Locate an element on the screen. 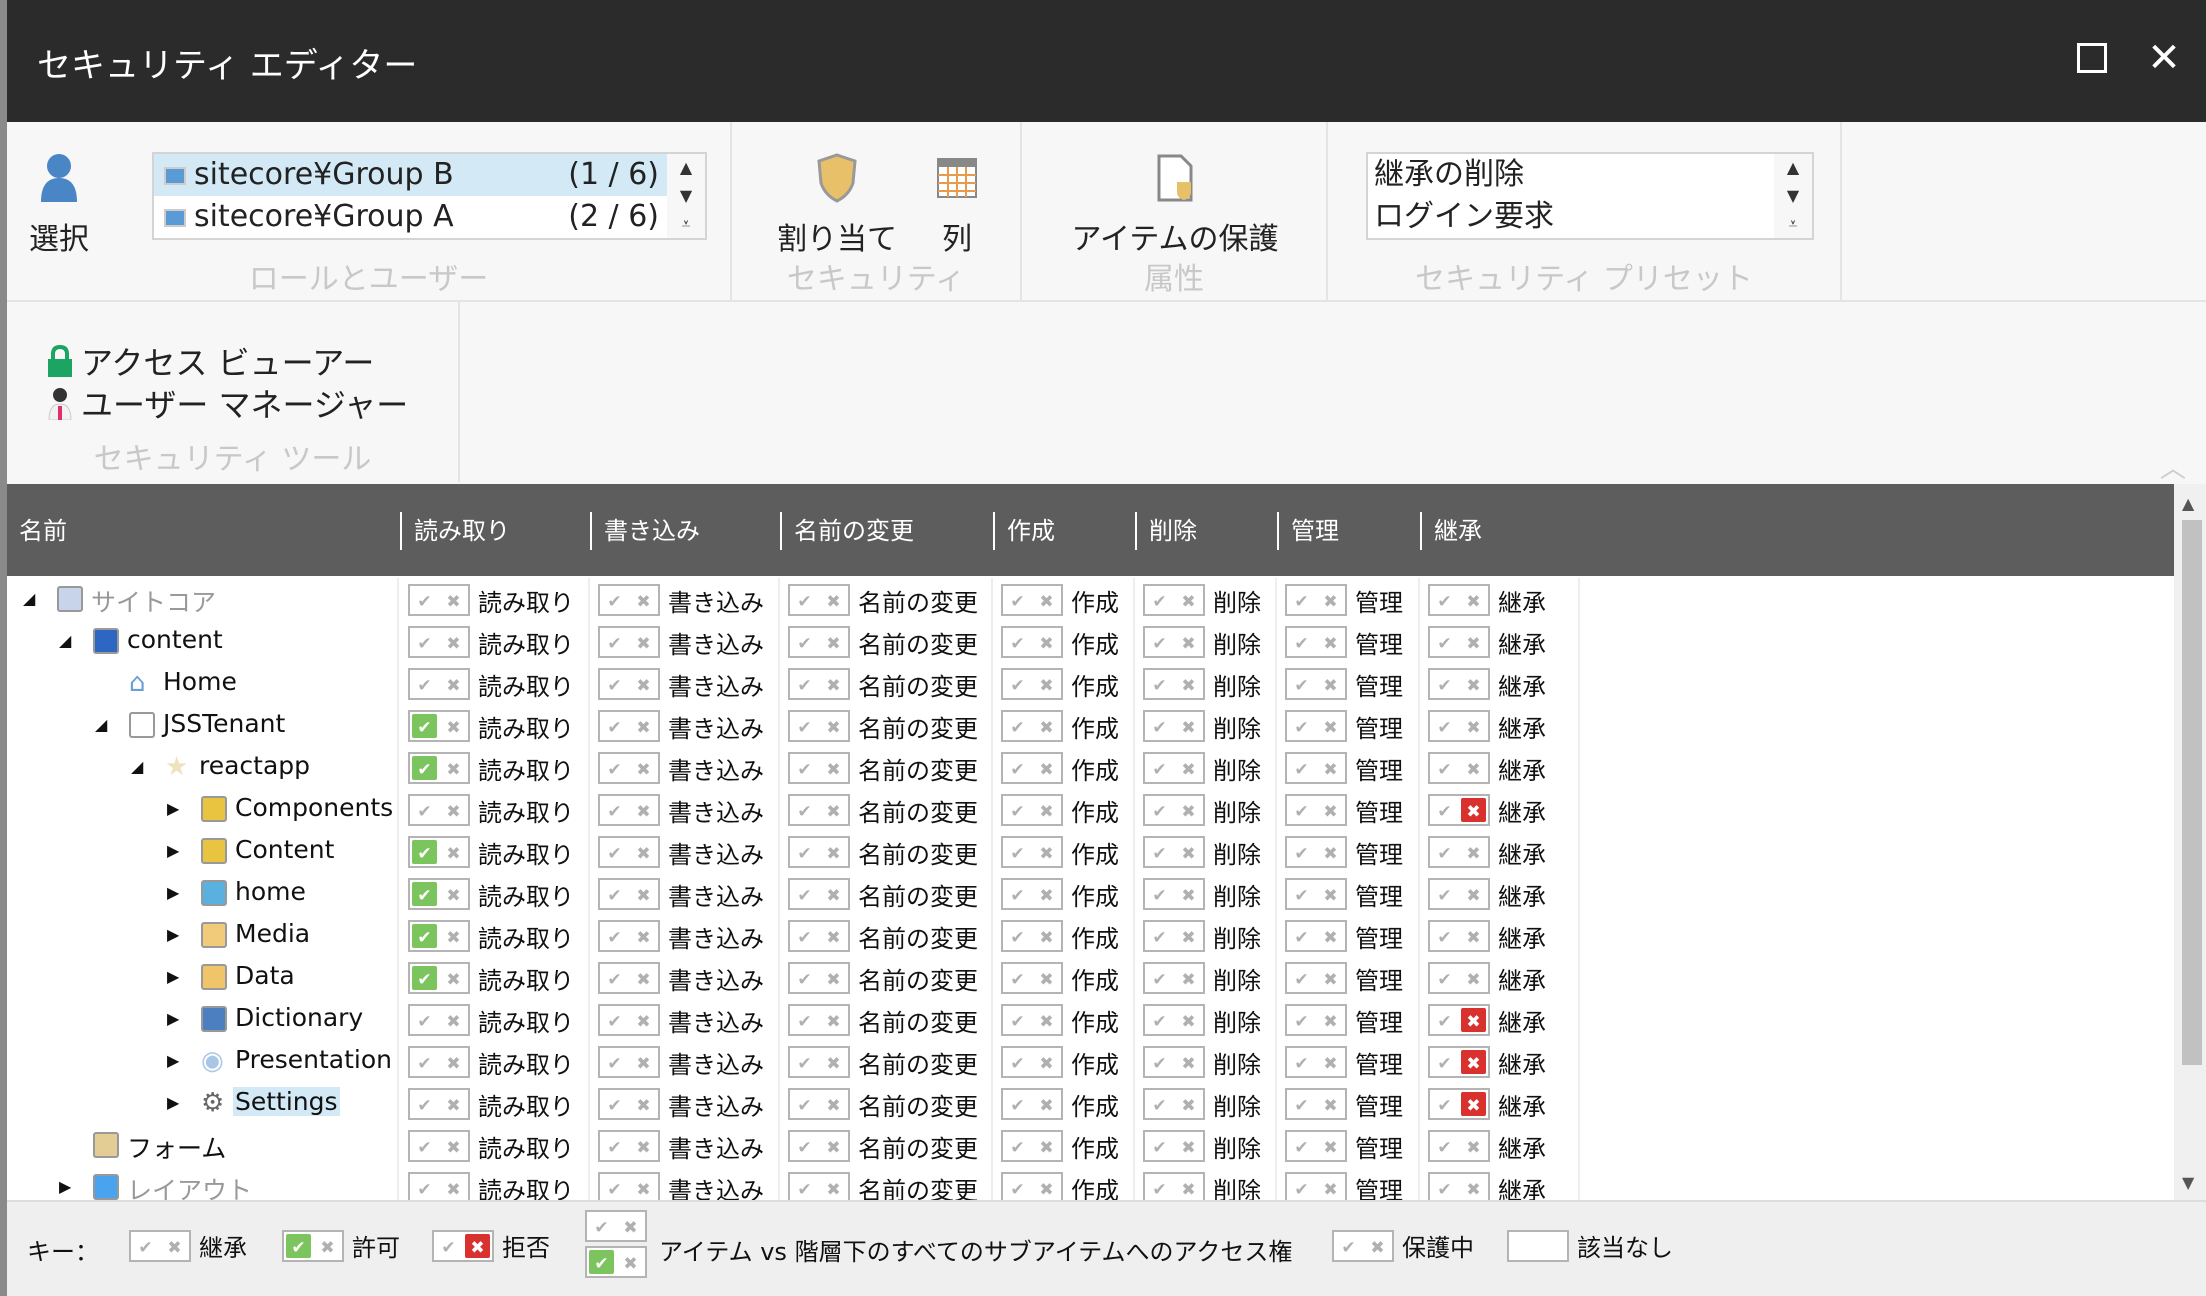 The height and width of the screenshot is (1296, 2206). column-header-name: 名前 is located at coordinates (37, 531).